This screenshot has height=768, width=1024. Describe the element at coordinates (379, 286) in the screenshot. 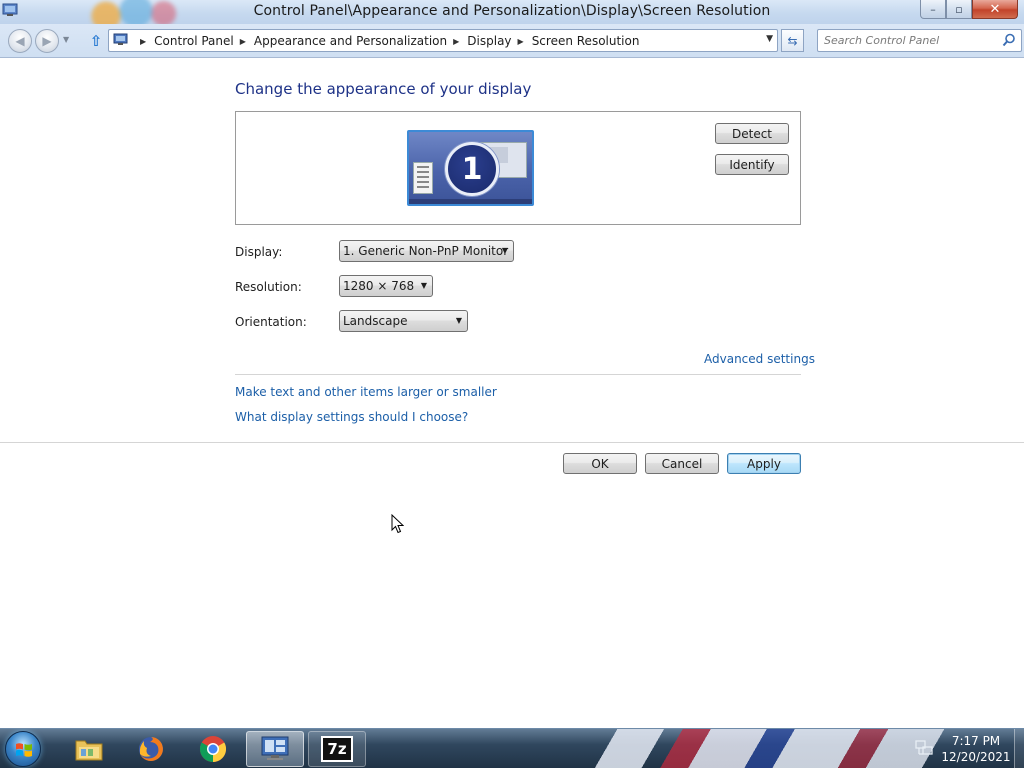

I see `resolution-select-value: 1280 × 768` at that location.